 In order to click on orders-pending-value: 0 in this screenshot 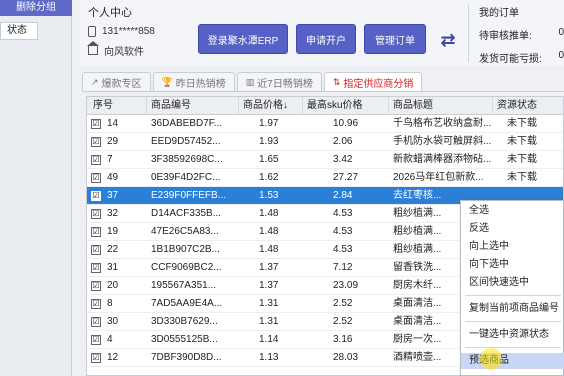, I will do `click(561, 32)`.